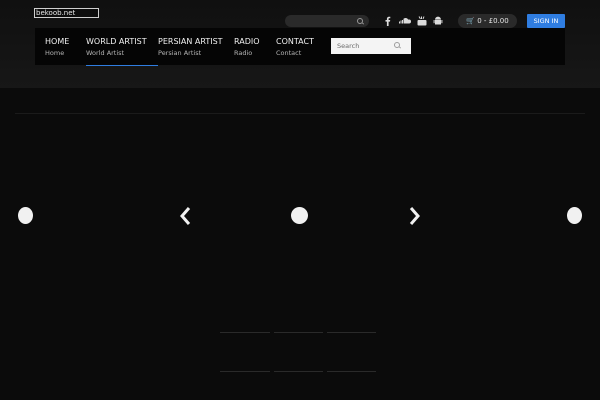 Image resolution: width=600 pixels, height=400 pixels. What do you see at coordinates (185, 216) in the screenshot?
I see `chevron-left-icon` at bounding box center [185, 216].